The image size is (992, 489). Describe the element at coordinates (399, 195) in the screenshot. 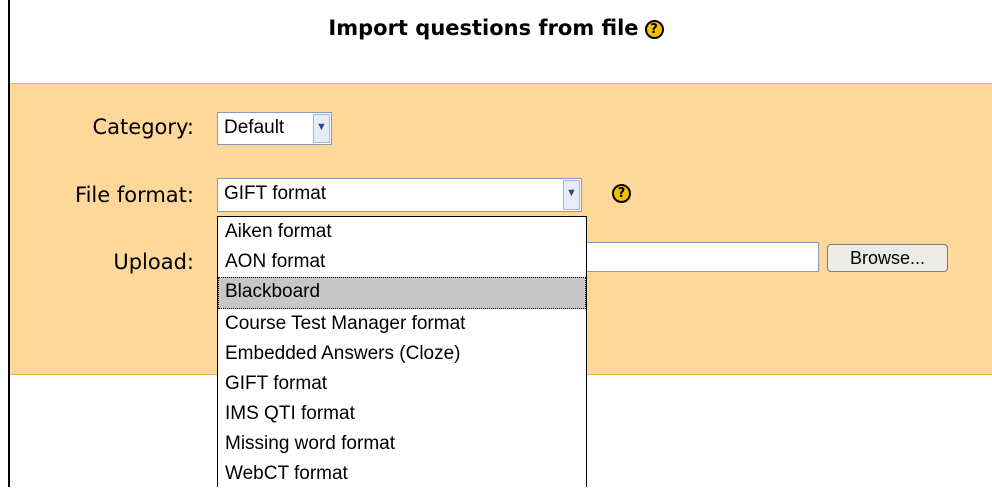

I see `file-format-select: GIFT format ▼` at that location.